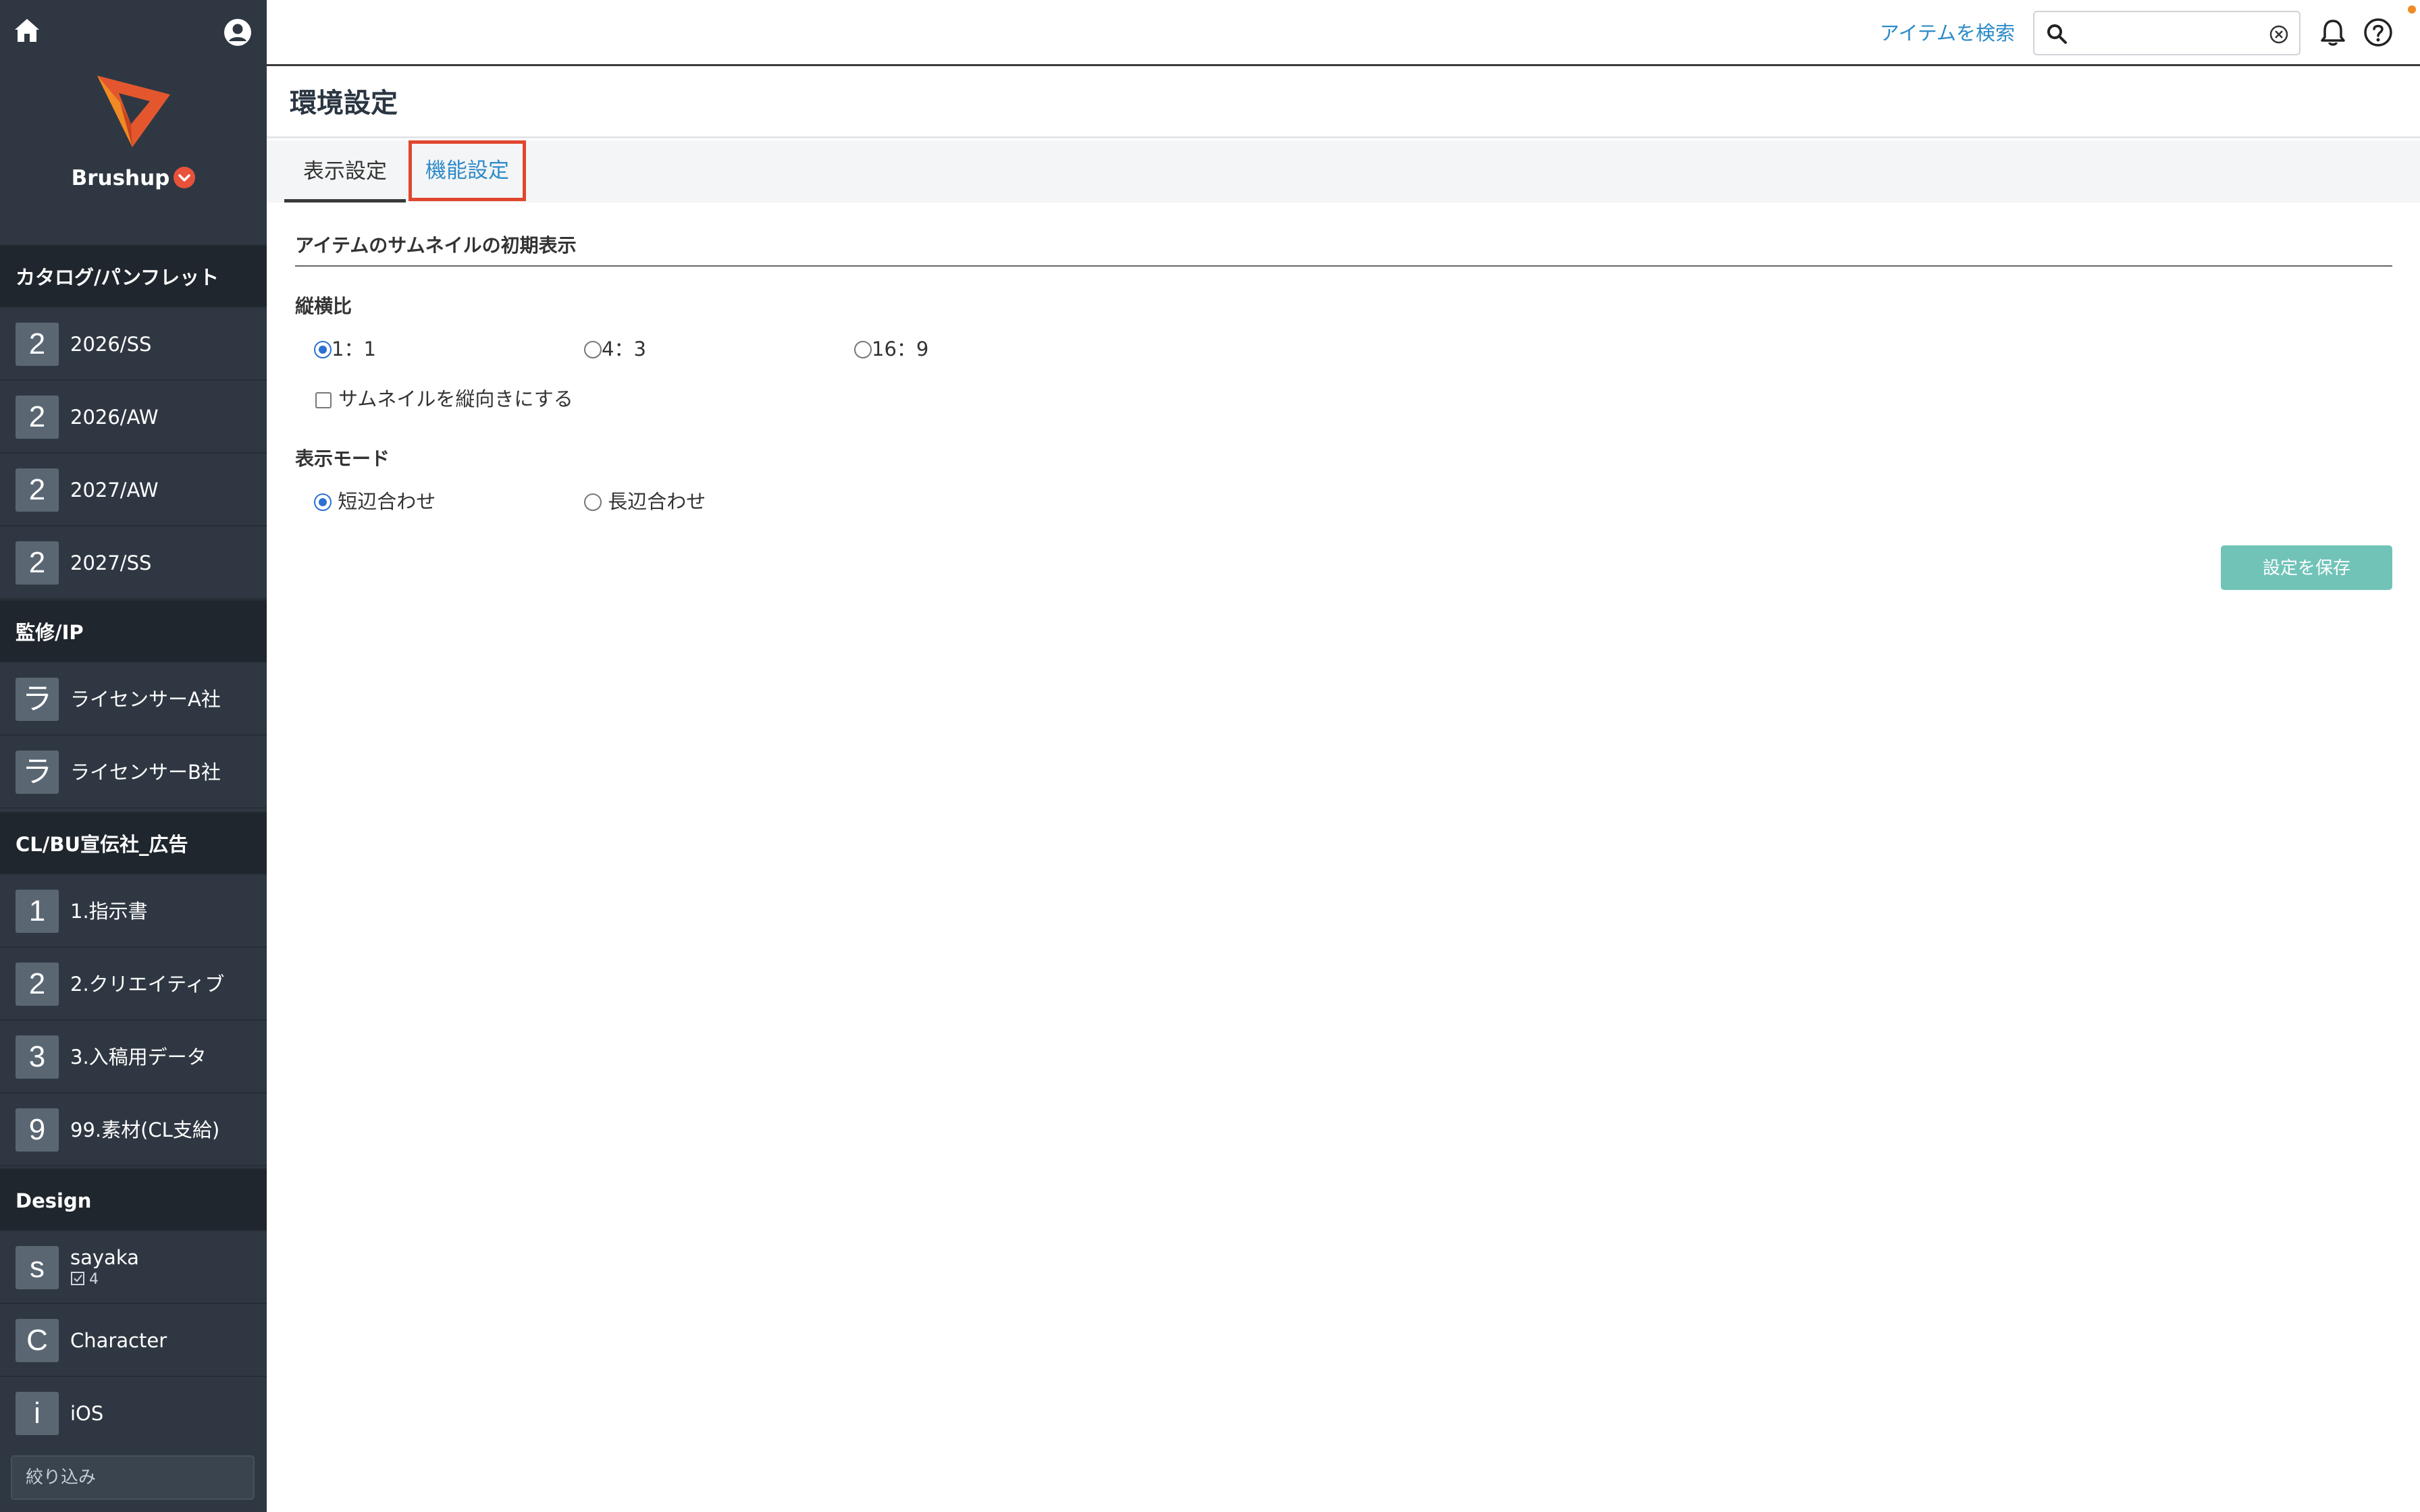 The width and height of the screenshot is (2420, 1512). I want to click on sidebar-item-label: Character, so click(118, 1340).